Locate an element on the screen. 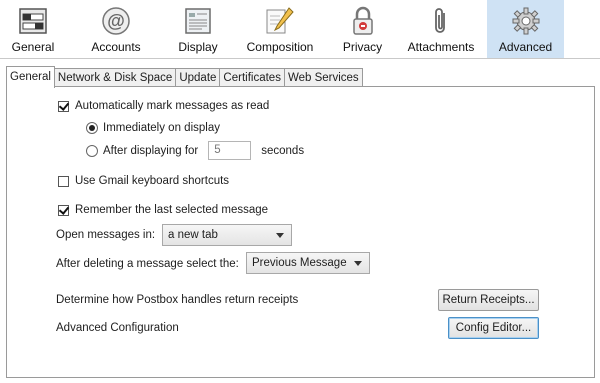 Image resolution: width=600 pixels, height=383 pixels. toolbar-label: General is located at coordinates (33, 47).